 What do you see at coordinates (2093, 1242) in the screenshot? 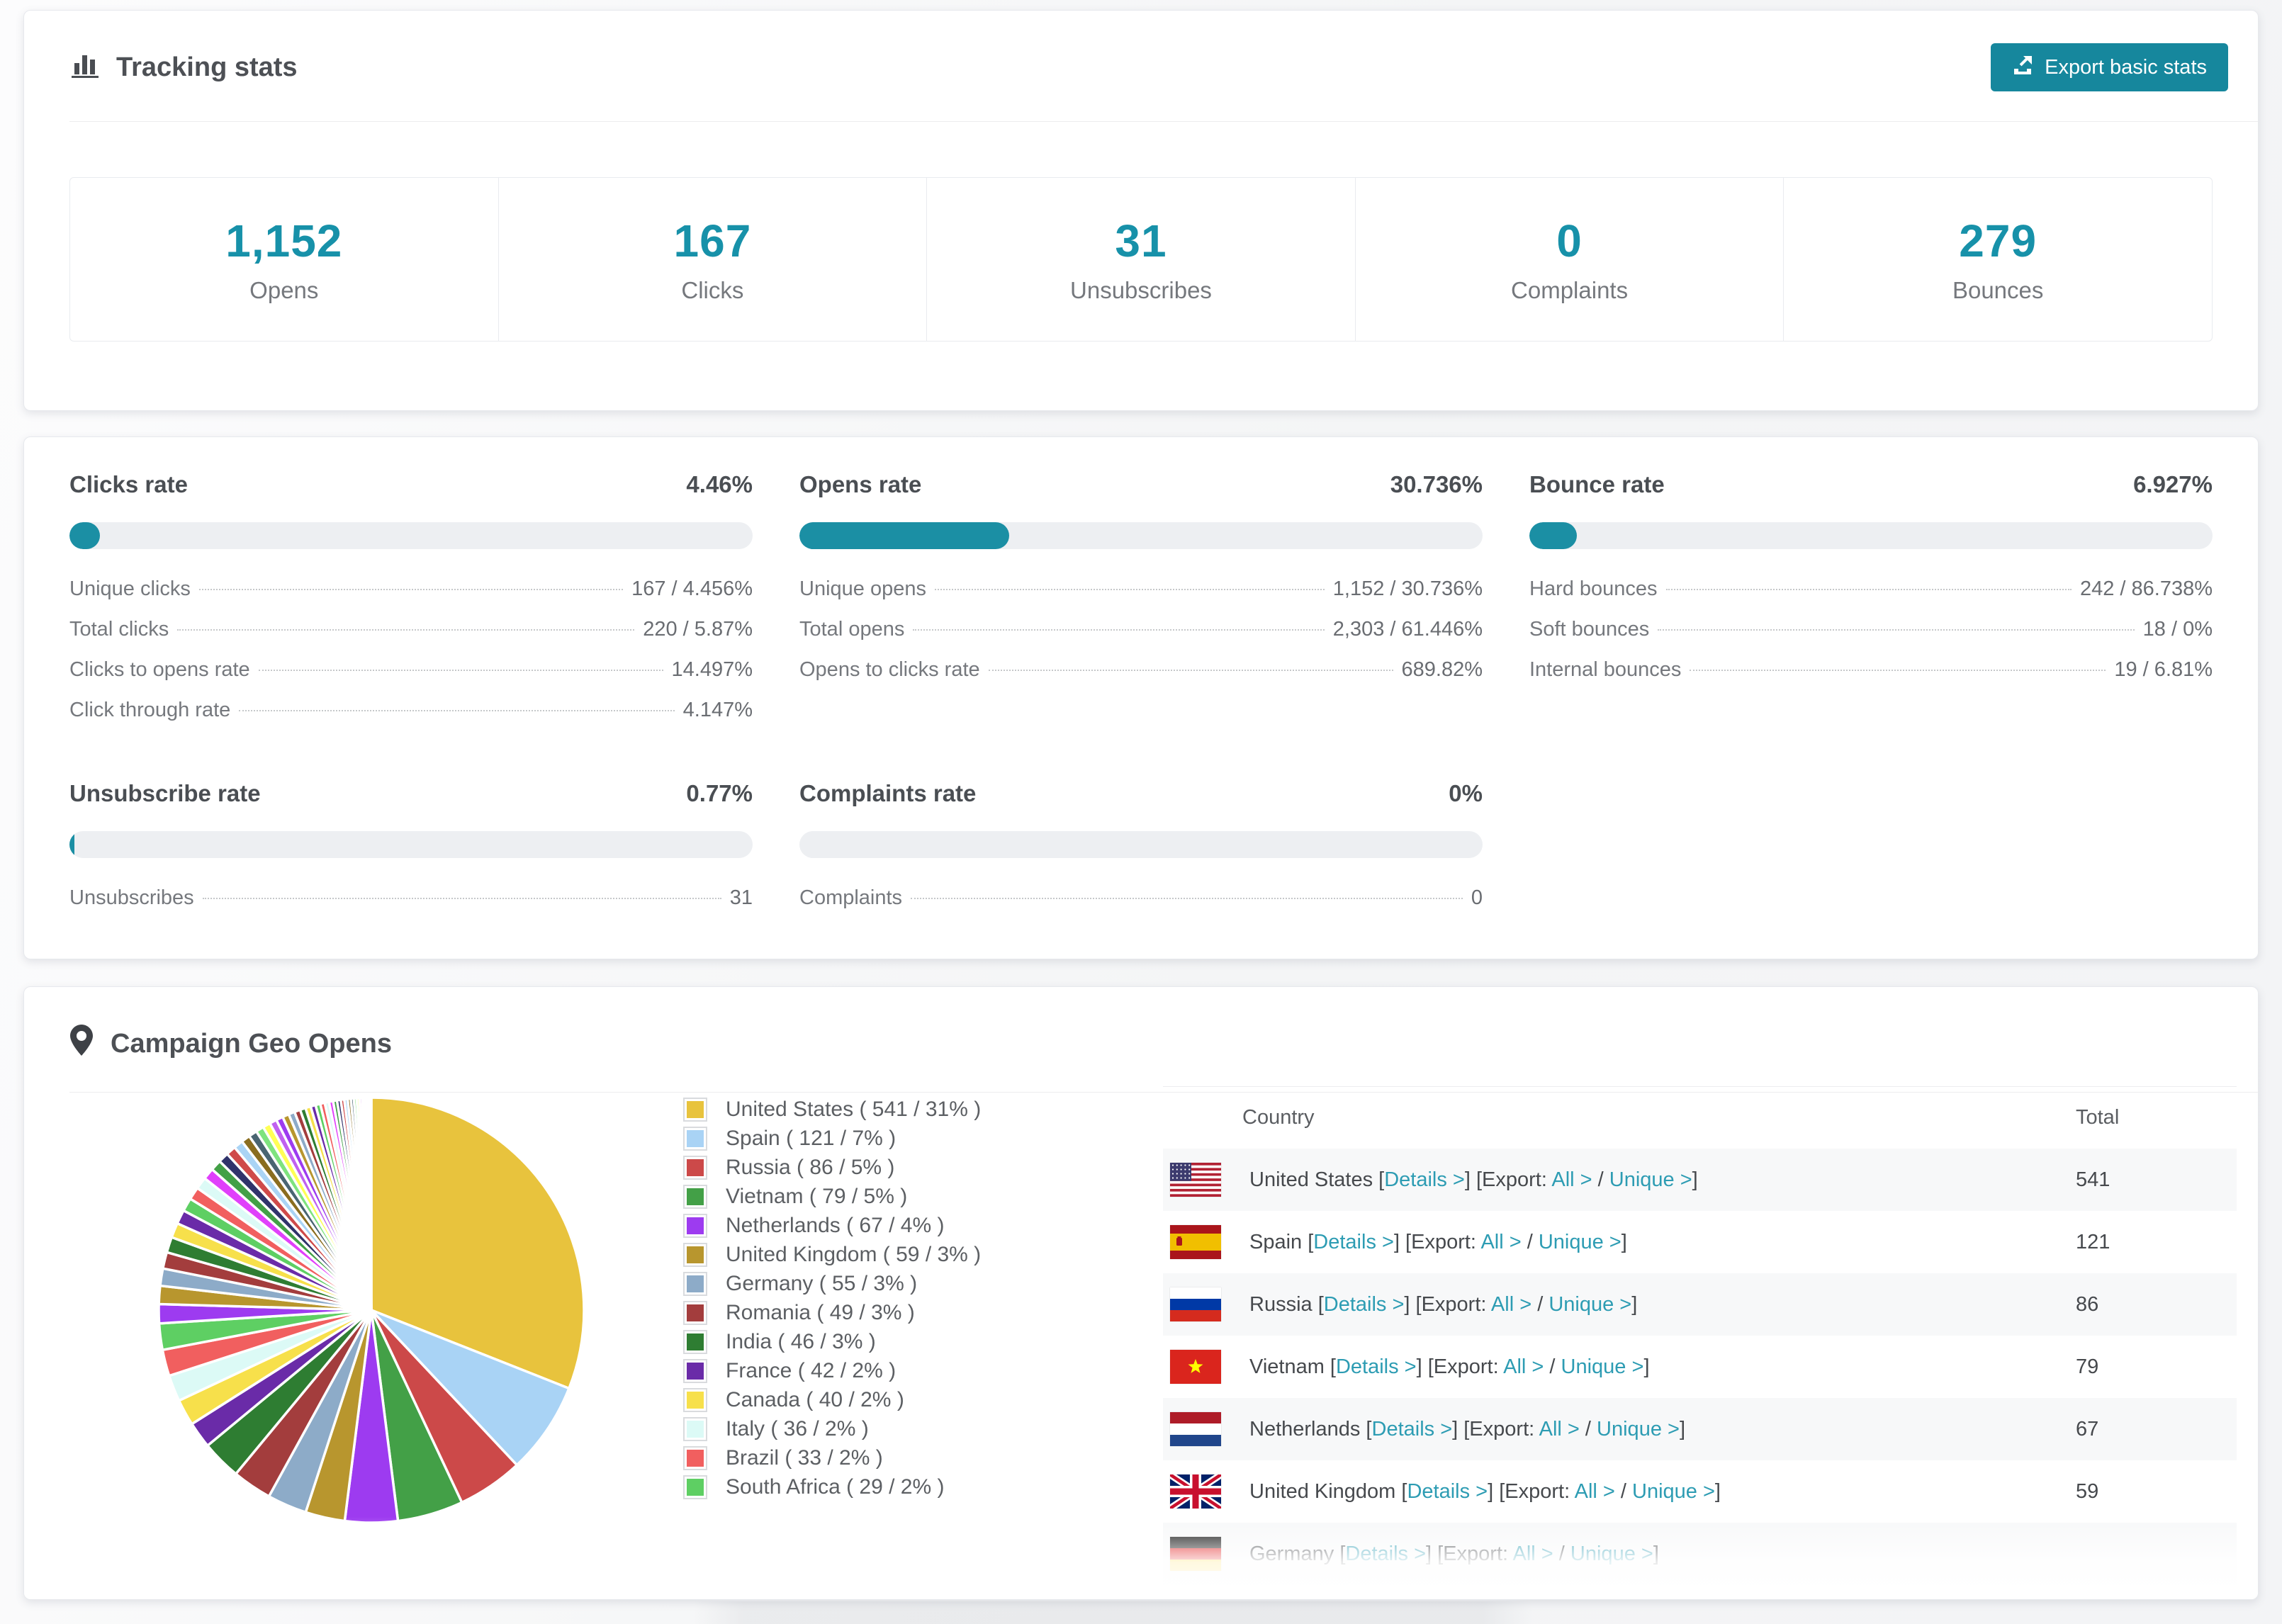
I see `geo-row-total: 121` at bounding box center [2093, 1242].